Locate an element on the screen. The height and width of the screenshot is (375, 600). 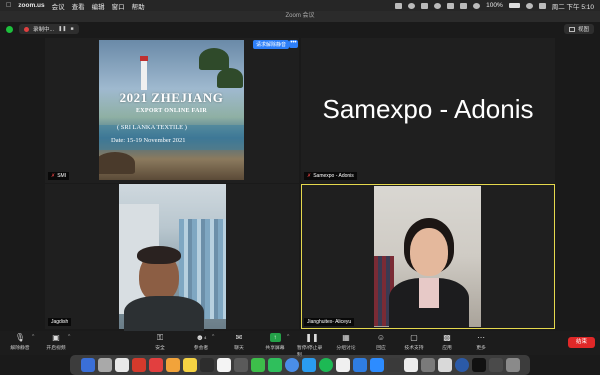
chrome-icon is located at coordinates (291, 365).